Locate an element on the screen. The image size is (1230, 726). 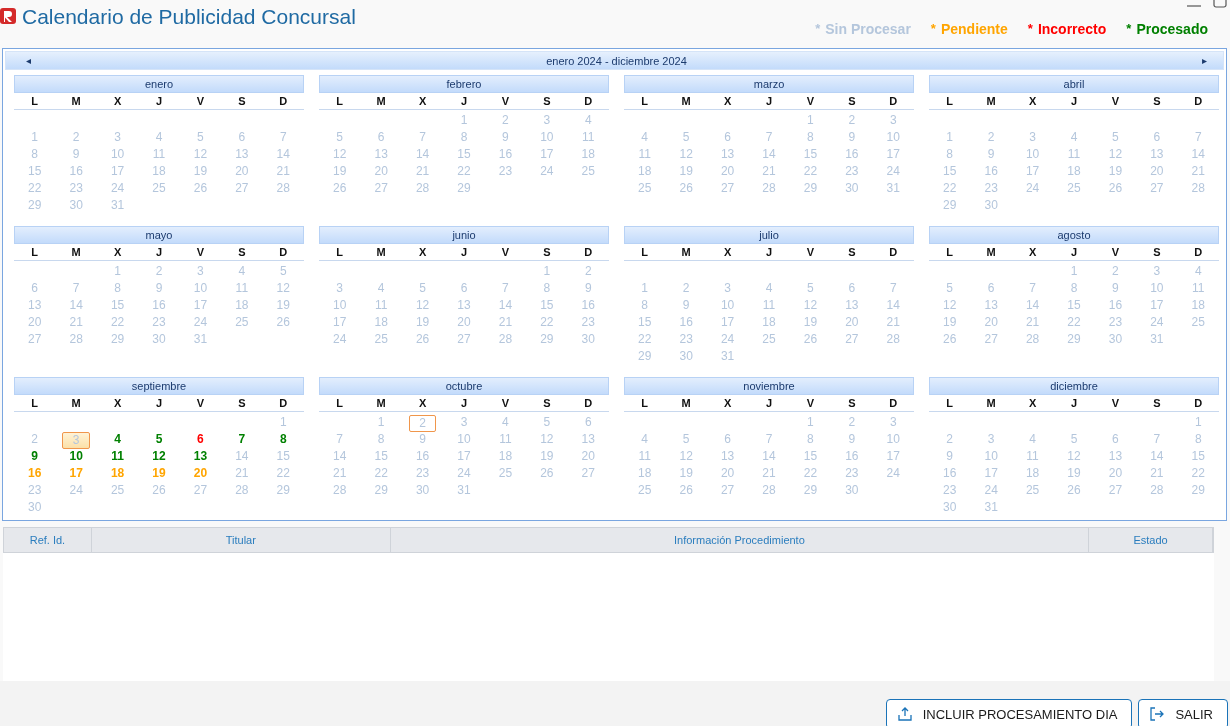
exit-button: SALIR is located at coordinates (1183, 712).